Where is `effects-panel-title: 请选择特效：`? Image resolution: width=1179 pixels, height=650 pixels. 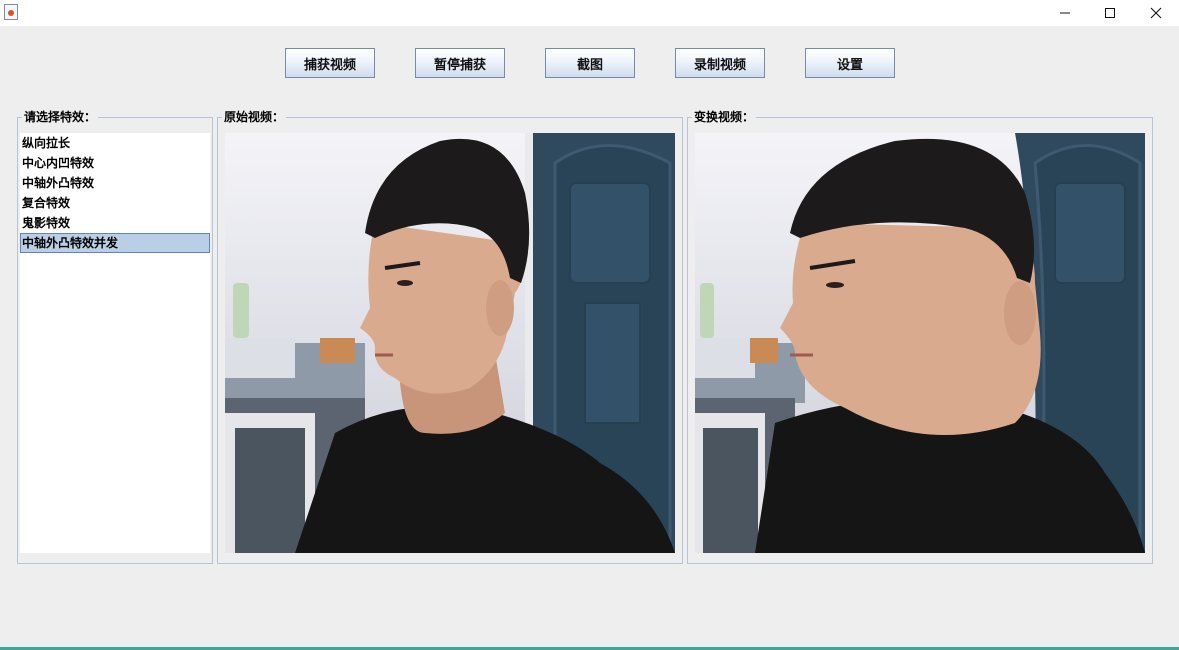 effects-panel-title: 请选择特效： is located at coordinates (60, 117).